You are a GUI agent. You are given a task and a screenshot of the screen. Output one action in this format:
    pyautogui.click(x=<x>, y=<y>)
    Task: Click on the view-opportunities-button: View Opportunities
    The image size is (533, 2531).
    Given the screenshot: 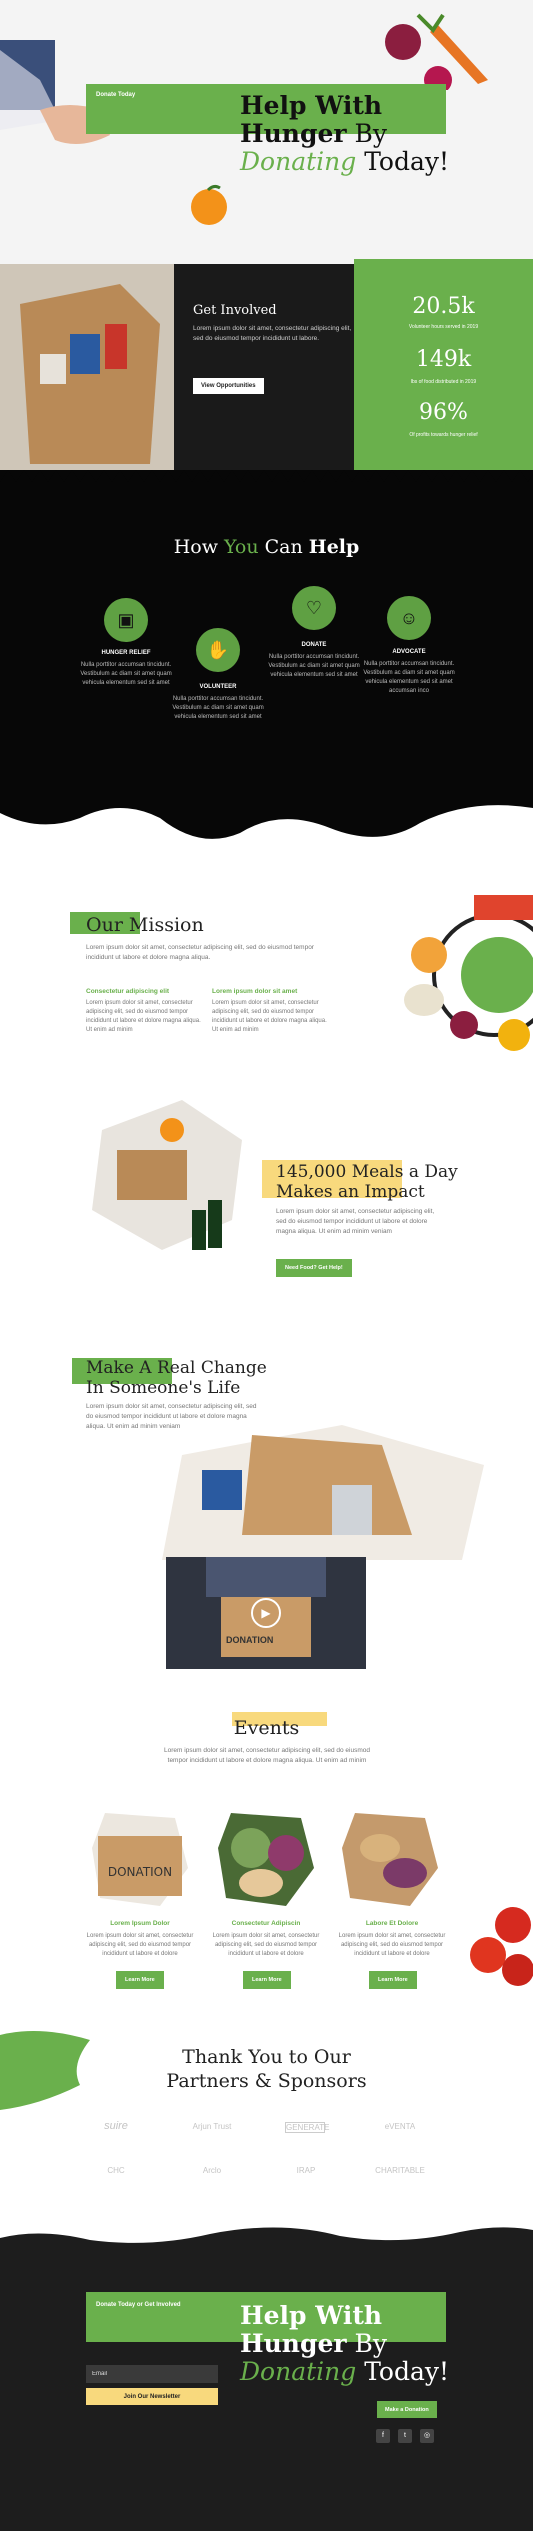 What is the action you would take?
    pyautogui.click(x=228, y=386)
    